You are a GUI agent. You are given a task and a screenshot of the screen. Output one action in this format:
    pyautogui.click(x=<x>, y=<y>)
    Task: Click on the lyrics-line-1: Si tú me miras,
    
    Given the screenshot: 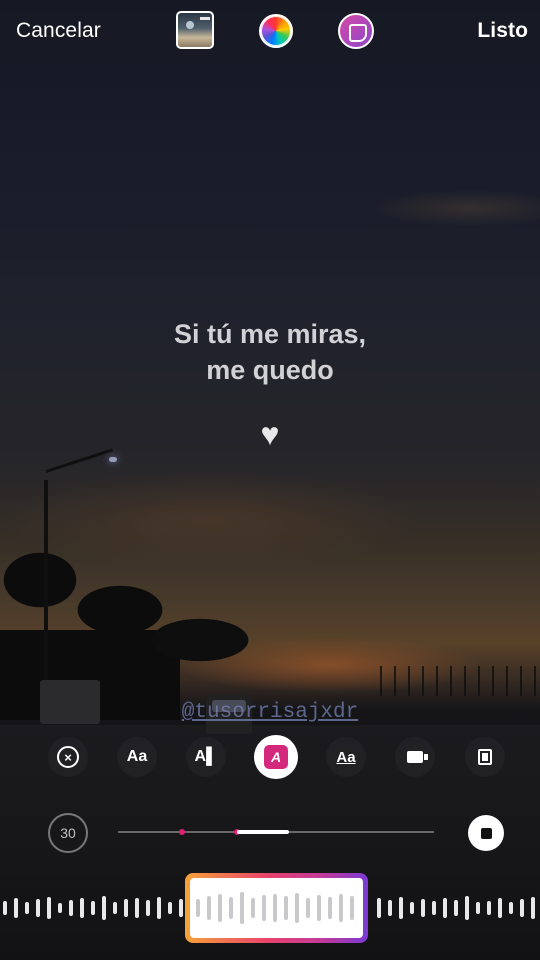 What is the action you would take?
    pyautogui.click(x=270, y=334)
    